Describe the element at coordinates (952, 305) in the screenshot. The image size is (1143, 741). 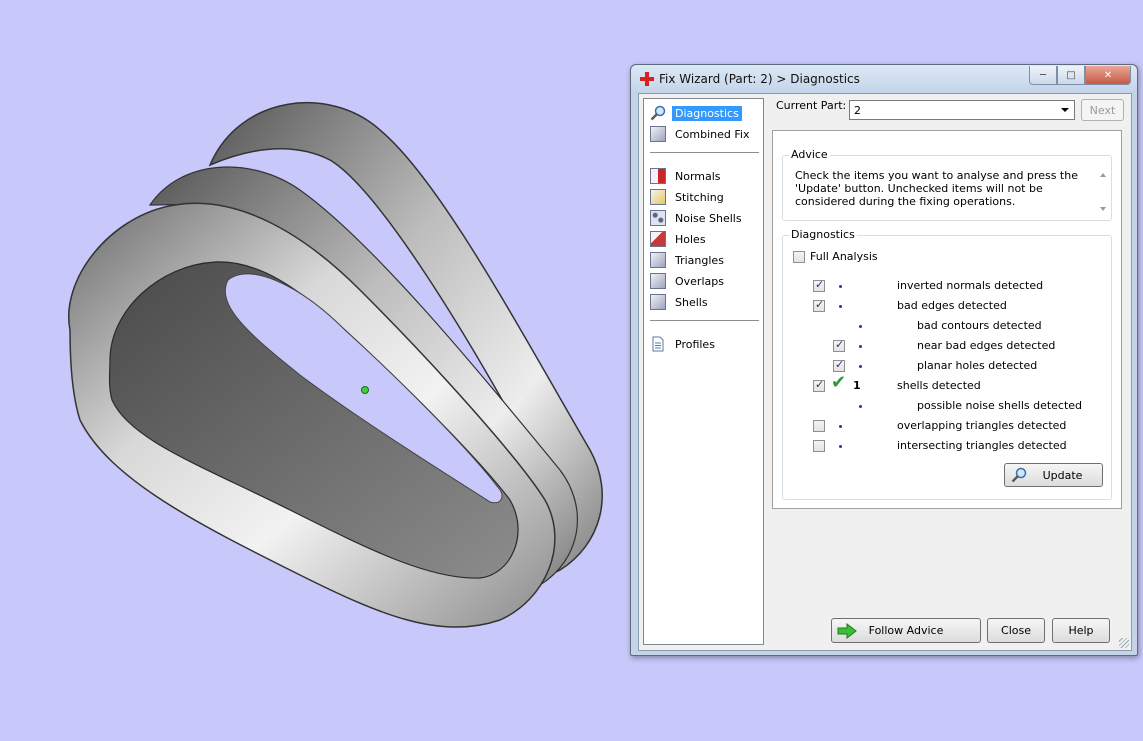
I see `bad-edges-label: bad edges detected` at that location.